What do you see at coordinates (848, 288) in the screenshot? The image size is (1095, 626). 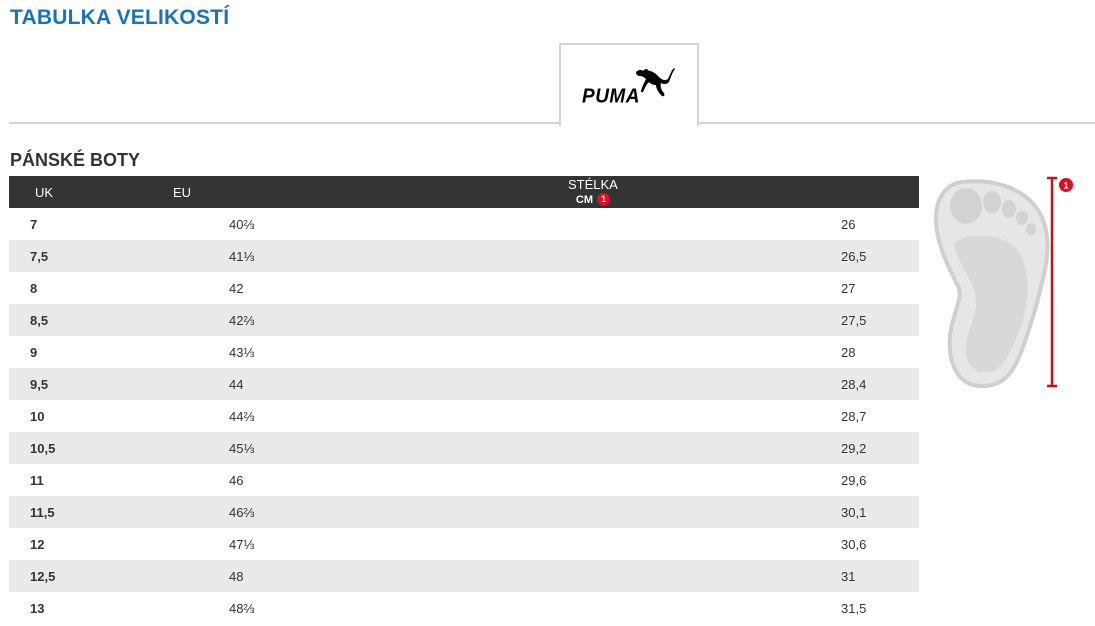 I see `cm-cell: 27` at bounding box center [848, 288].